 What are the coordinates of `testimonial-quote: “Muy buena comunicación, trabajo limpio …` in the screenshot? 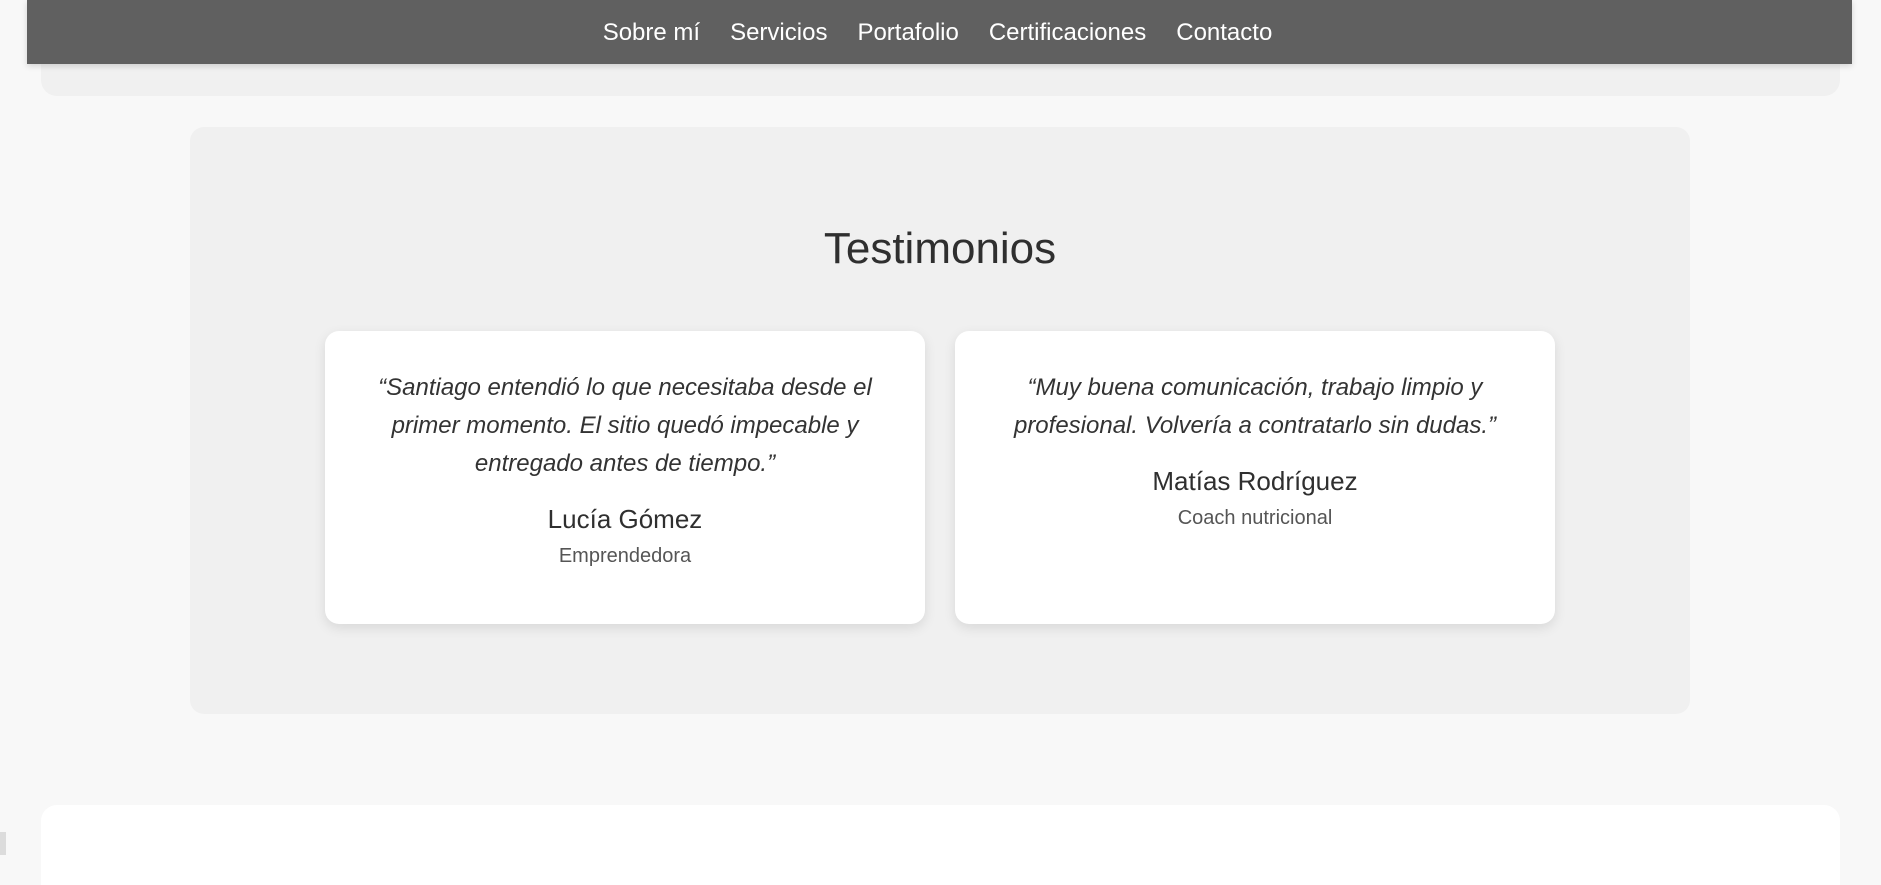 It's located at (1255, 406).